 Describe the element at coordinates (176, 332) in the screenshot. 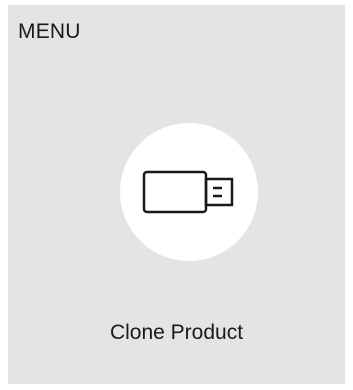

I see `clone-product-label: Clone Product` at that location.